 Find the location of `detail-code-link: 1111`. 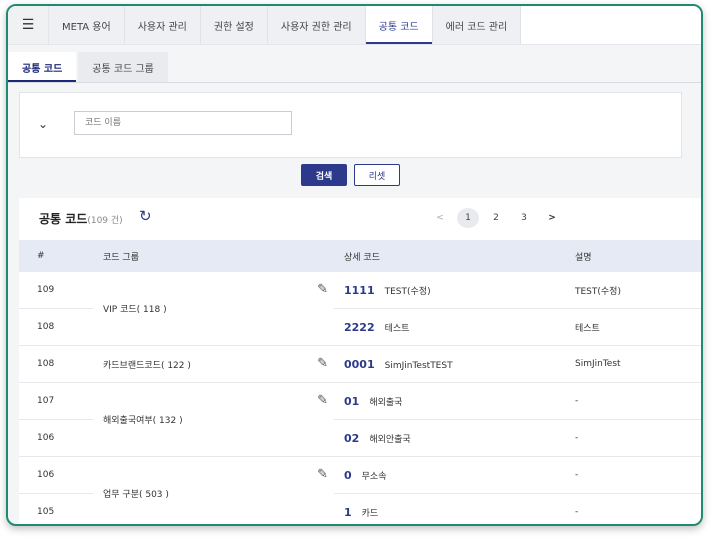

detail-code-link: 1111 is located at coordinates (359, 290).